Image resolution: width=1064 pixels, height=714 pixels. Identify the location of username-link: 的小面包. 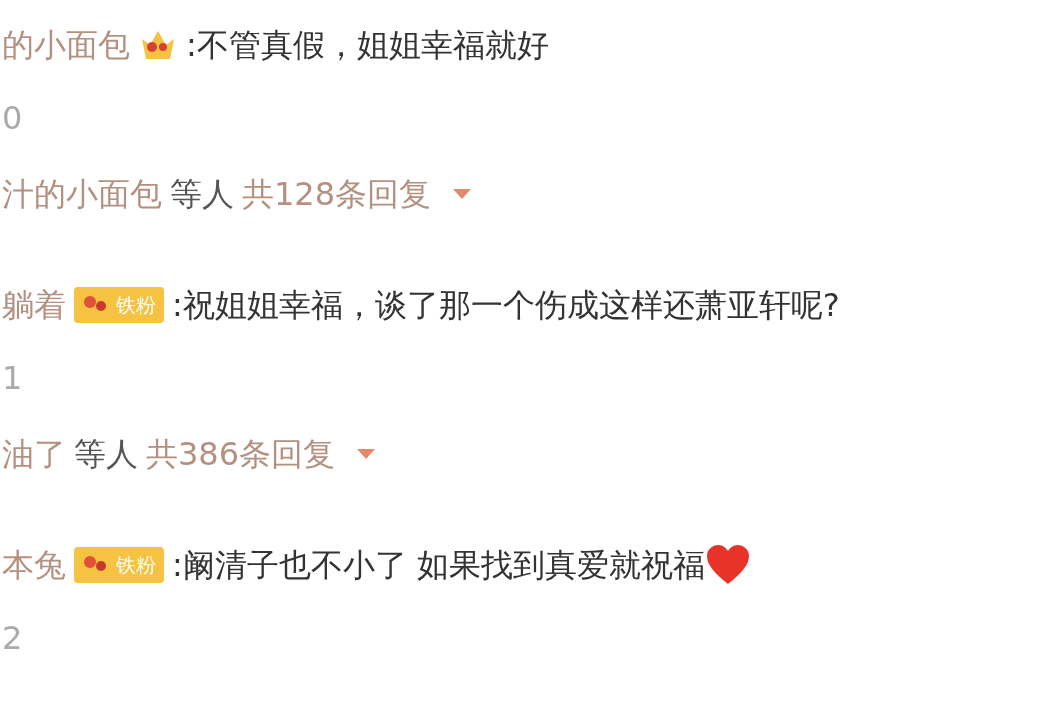
(66, 45).